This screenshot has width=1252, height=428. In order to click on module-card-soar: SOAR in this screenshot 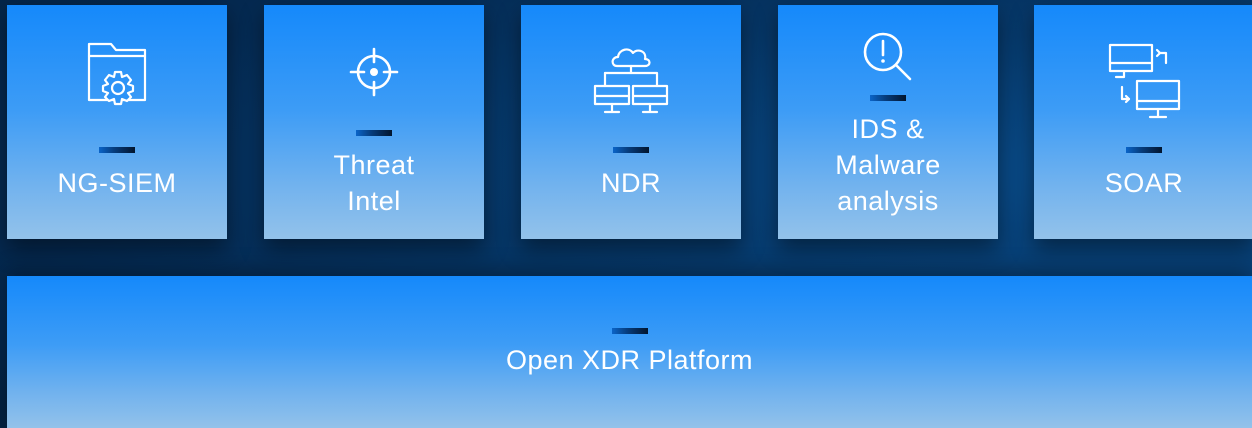, I will do `click(1143, 122)`.